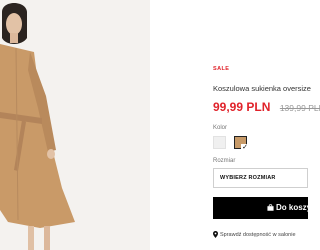 The width and height of the screenshot is (320, 250). Describe the element at coordinates (270, 207) in the screenshot. I see `shopping-bag-icon` at that location.